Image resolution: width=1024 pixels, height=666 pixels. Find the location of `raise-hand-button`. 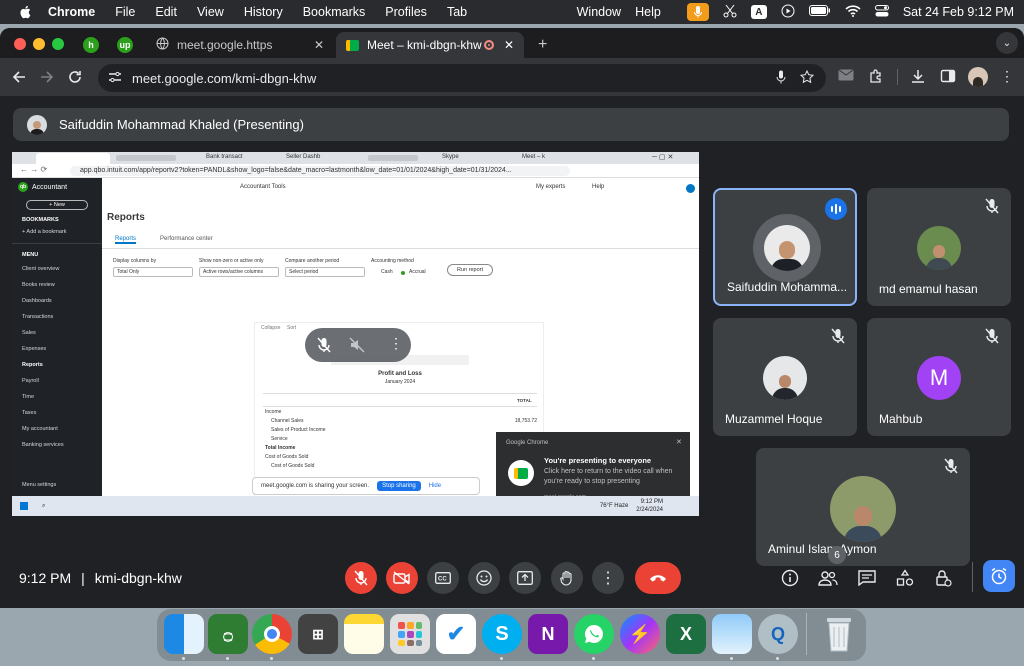

raise-hand-button is located at coordinates (567, 578).